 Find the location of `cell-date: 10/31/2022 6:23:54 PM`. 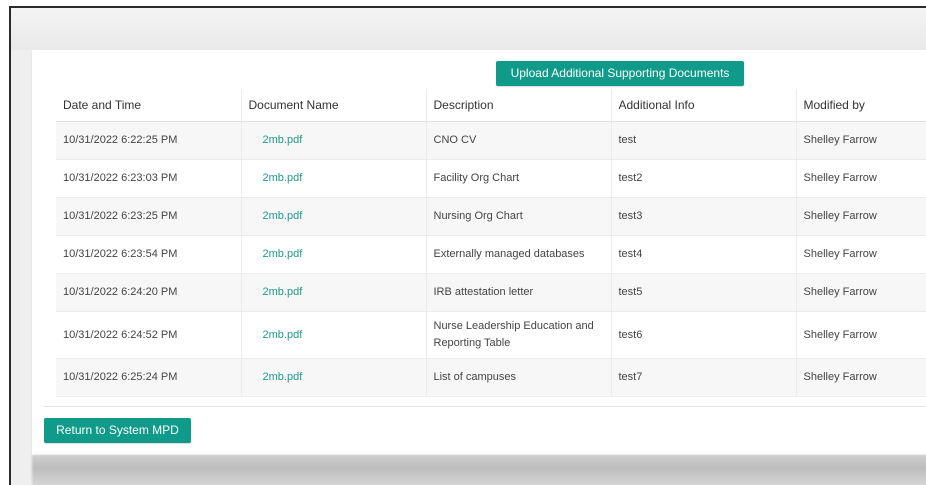

cell-date: 10/31/2022 6:23:54 PM is located at coordinates (148, 254).